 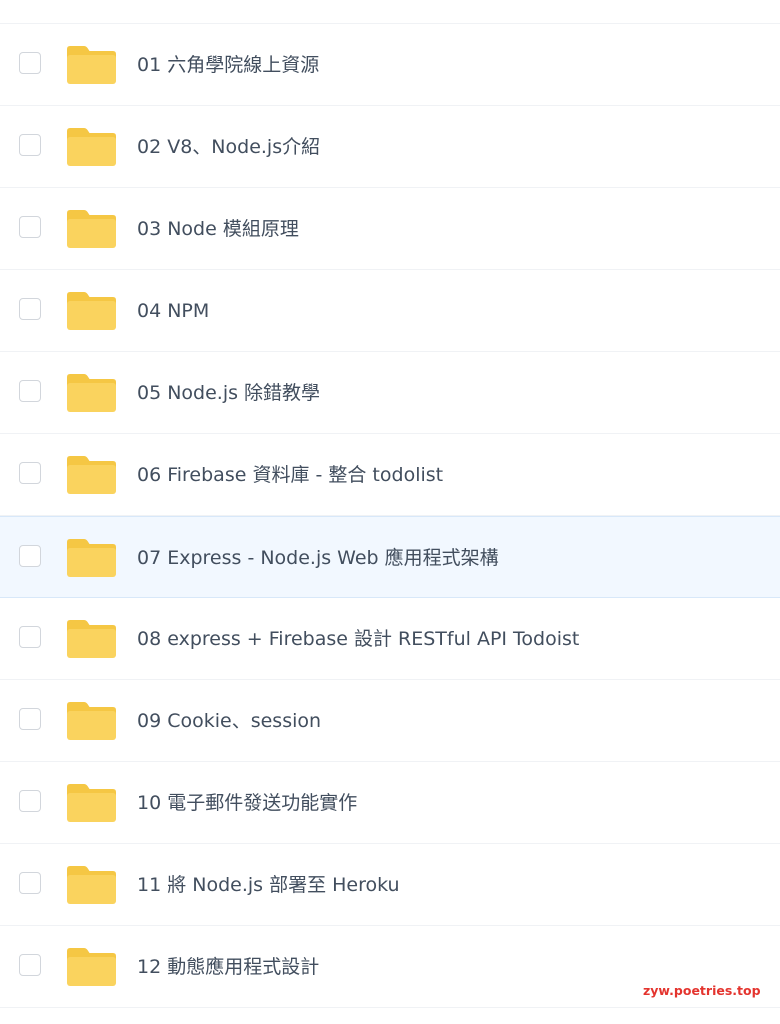 I want to click on folder-name: 12 動態應用程式設計, so click(x=228, y=967).